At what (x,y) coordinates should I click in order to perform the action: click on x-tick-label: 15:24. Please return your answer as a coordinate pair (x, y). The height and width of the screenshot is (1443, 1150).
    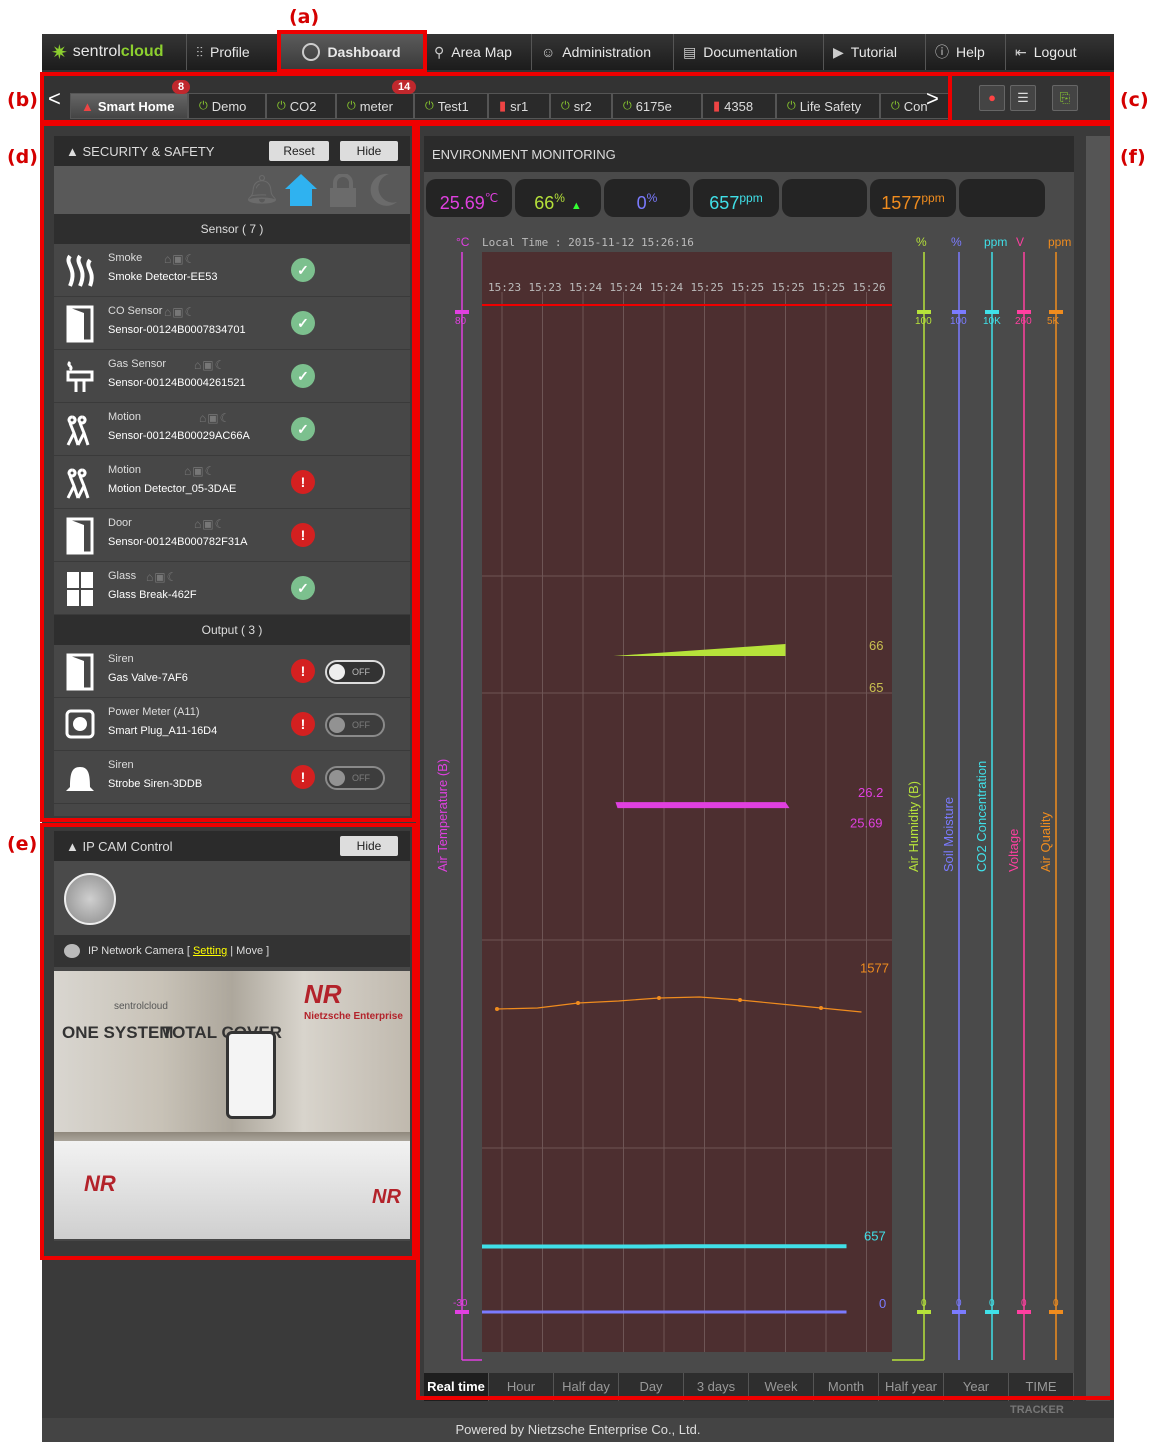
    Looking at the image, I should click on (585, 287).